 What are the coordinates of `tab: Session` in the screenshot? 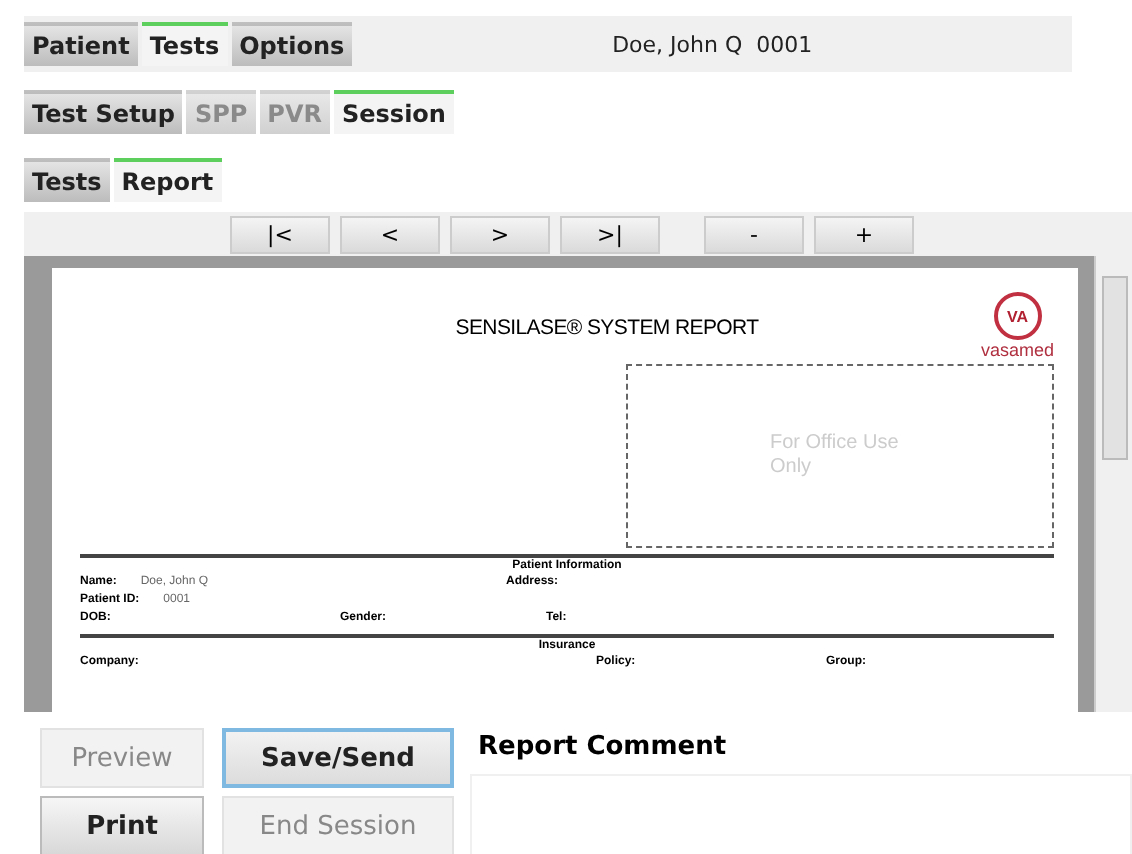 It's located at (394, 112).